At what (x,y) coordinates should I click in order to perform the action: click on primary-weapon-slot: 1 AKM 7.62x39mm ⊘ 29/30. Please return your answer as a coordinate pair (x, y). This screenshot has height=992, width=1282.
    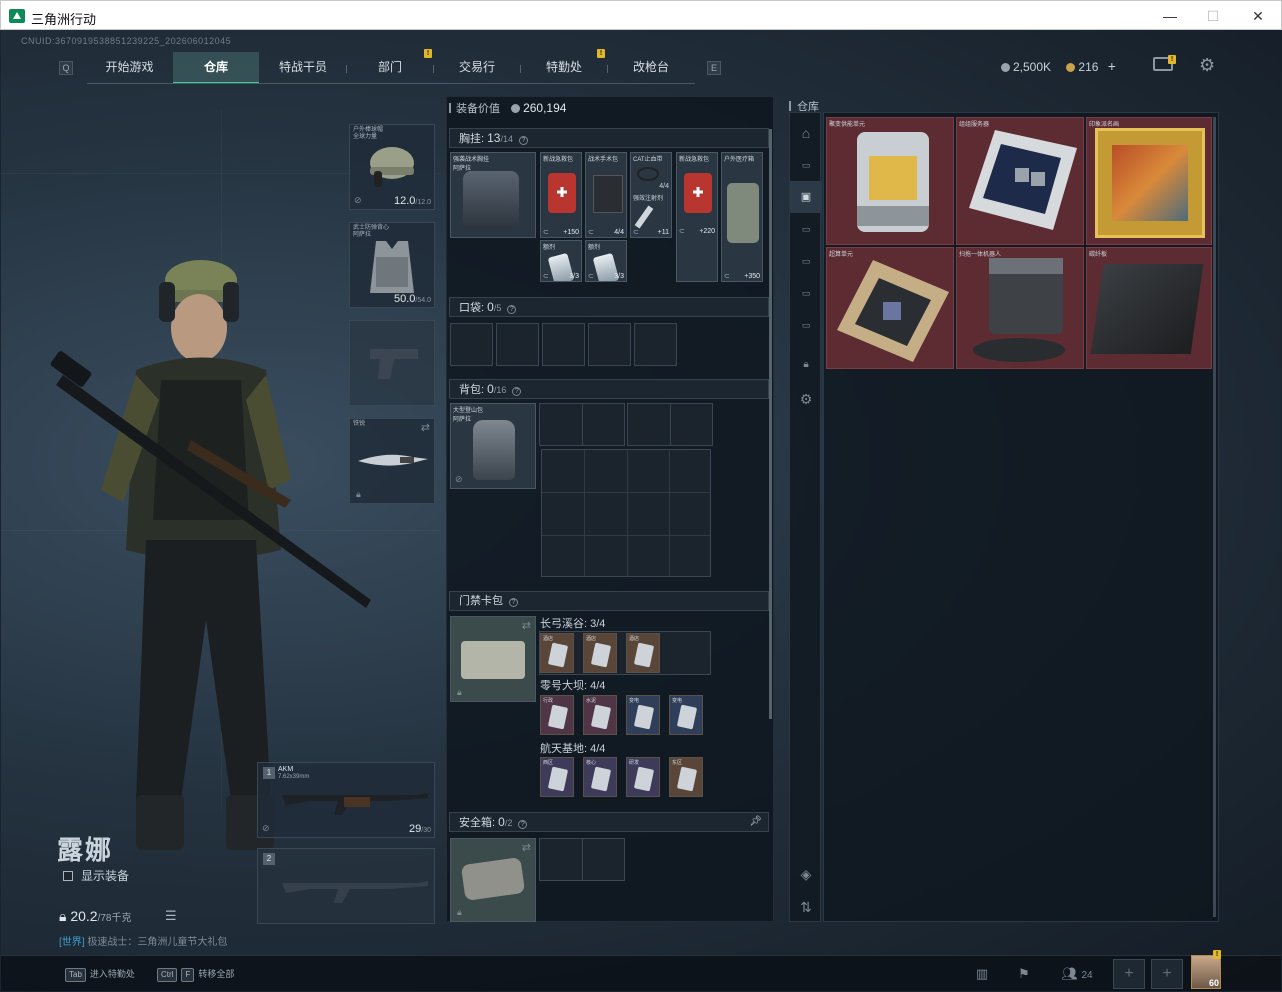
    Looking at the image, I should click on (346, 800).